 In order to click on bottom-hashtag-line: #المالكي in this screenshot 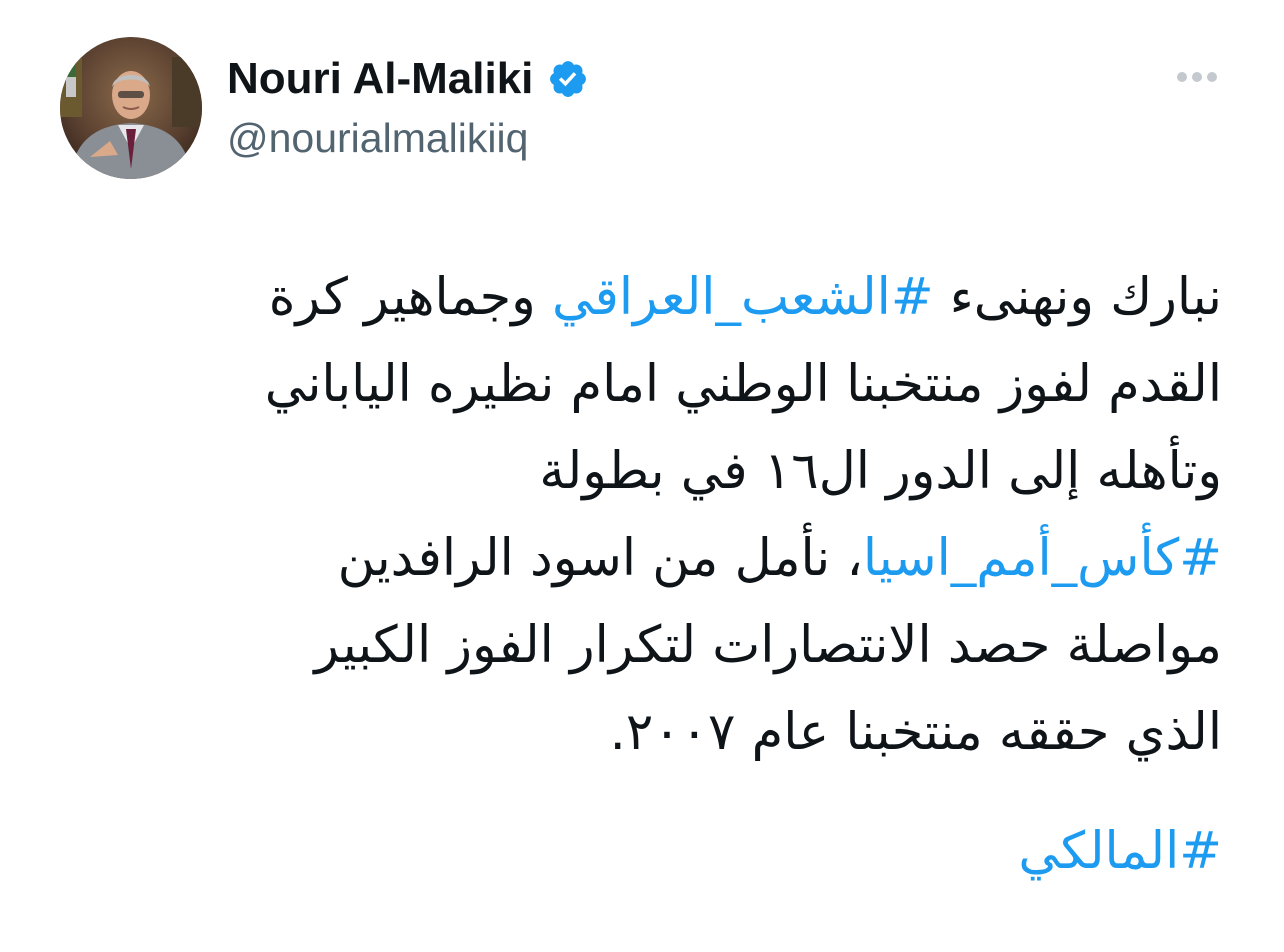, I will do `click(1120, 851)`.